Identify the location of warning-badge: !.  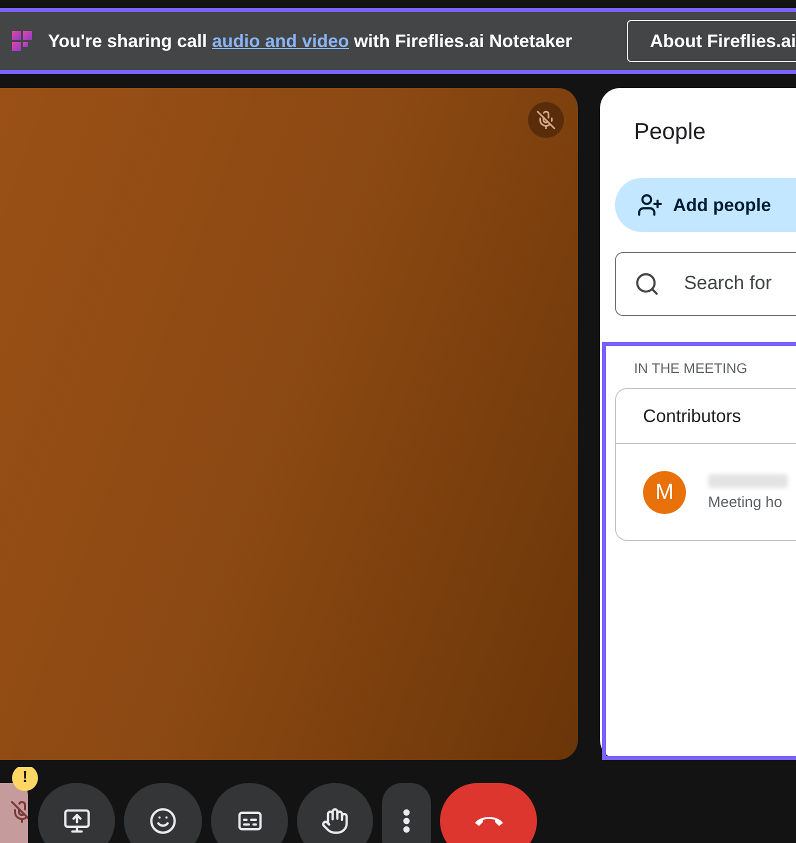
(25, 779).